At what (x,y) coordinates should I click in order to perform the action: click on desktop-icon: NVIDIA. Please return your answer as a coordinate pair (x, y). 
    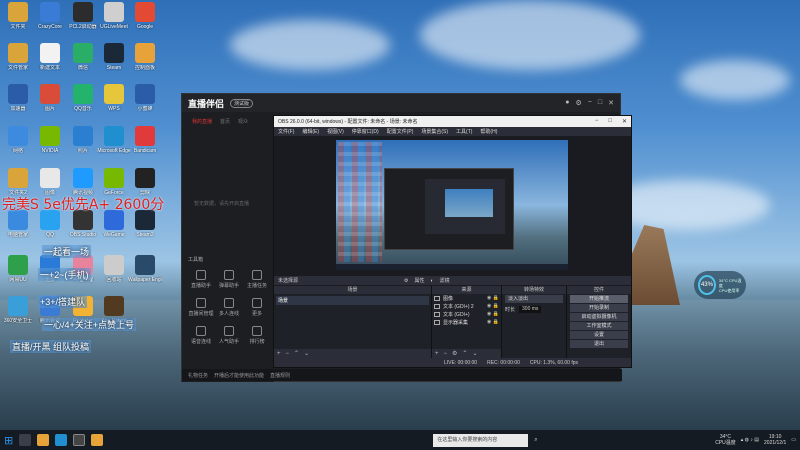
    Looking at the image, I should click on (50, 140).